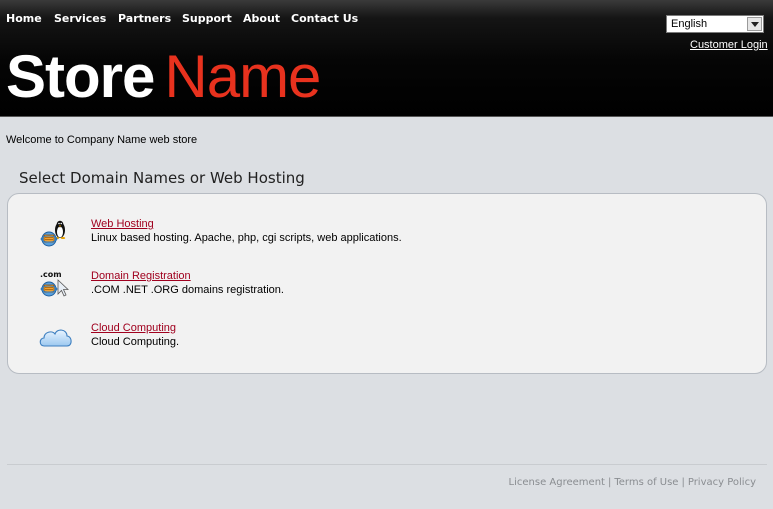  Describe the element at coordinates (141, 276) in the screenshot. I see `domain-registration-link: Domain Registration` at that location.